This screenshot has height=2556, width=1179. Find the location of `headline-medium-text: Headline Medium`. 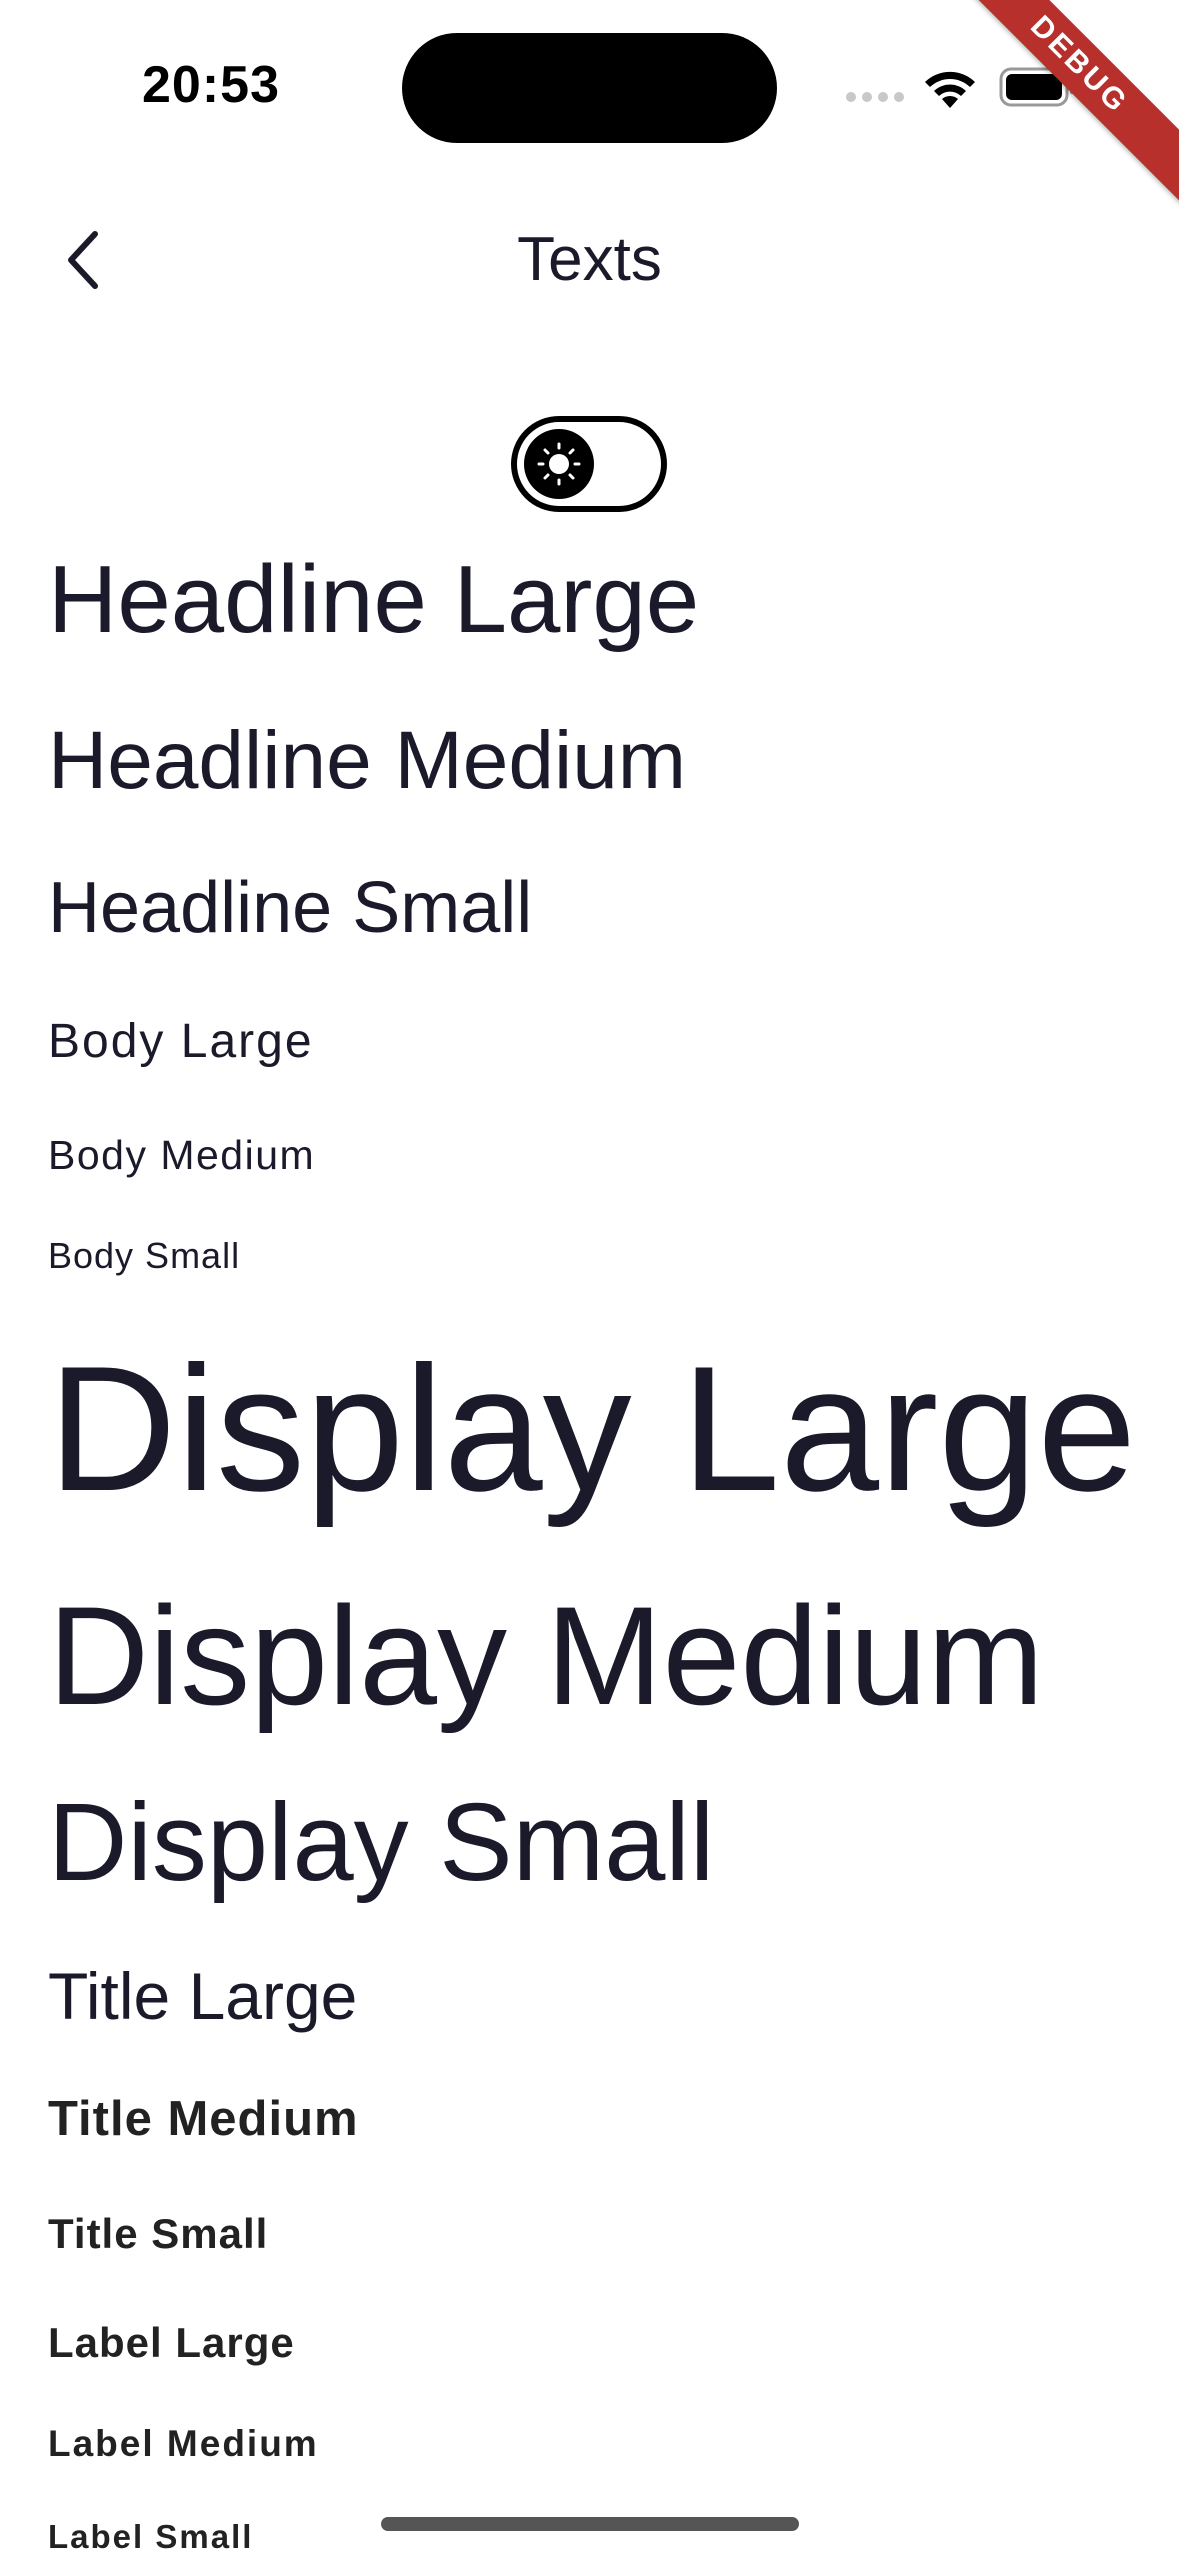

headline-medium-text: Headline Medium is located at coordinates (367, 760).